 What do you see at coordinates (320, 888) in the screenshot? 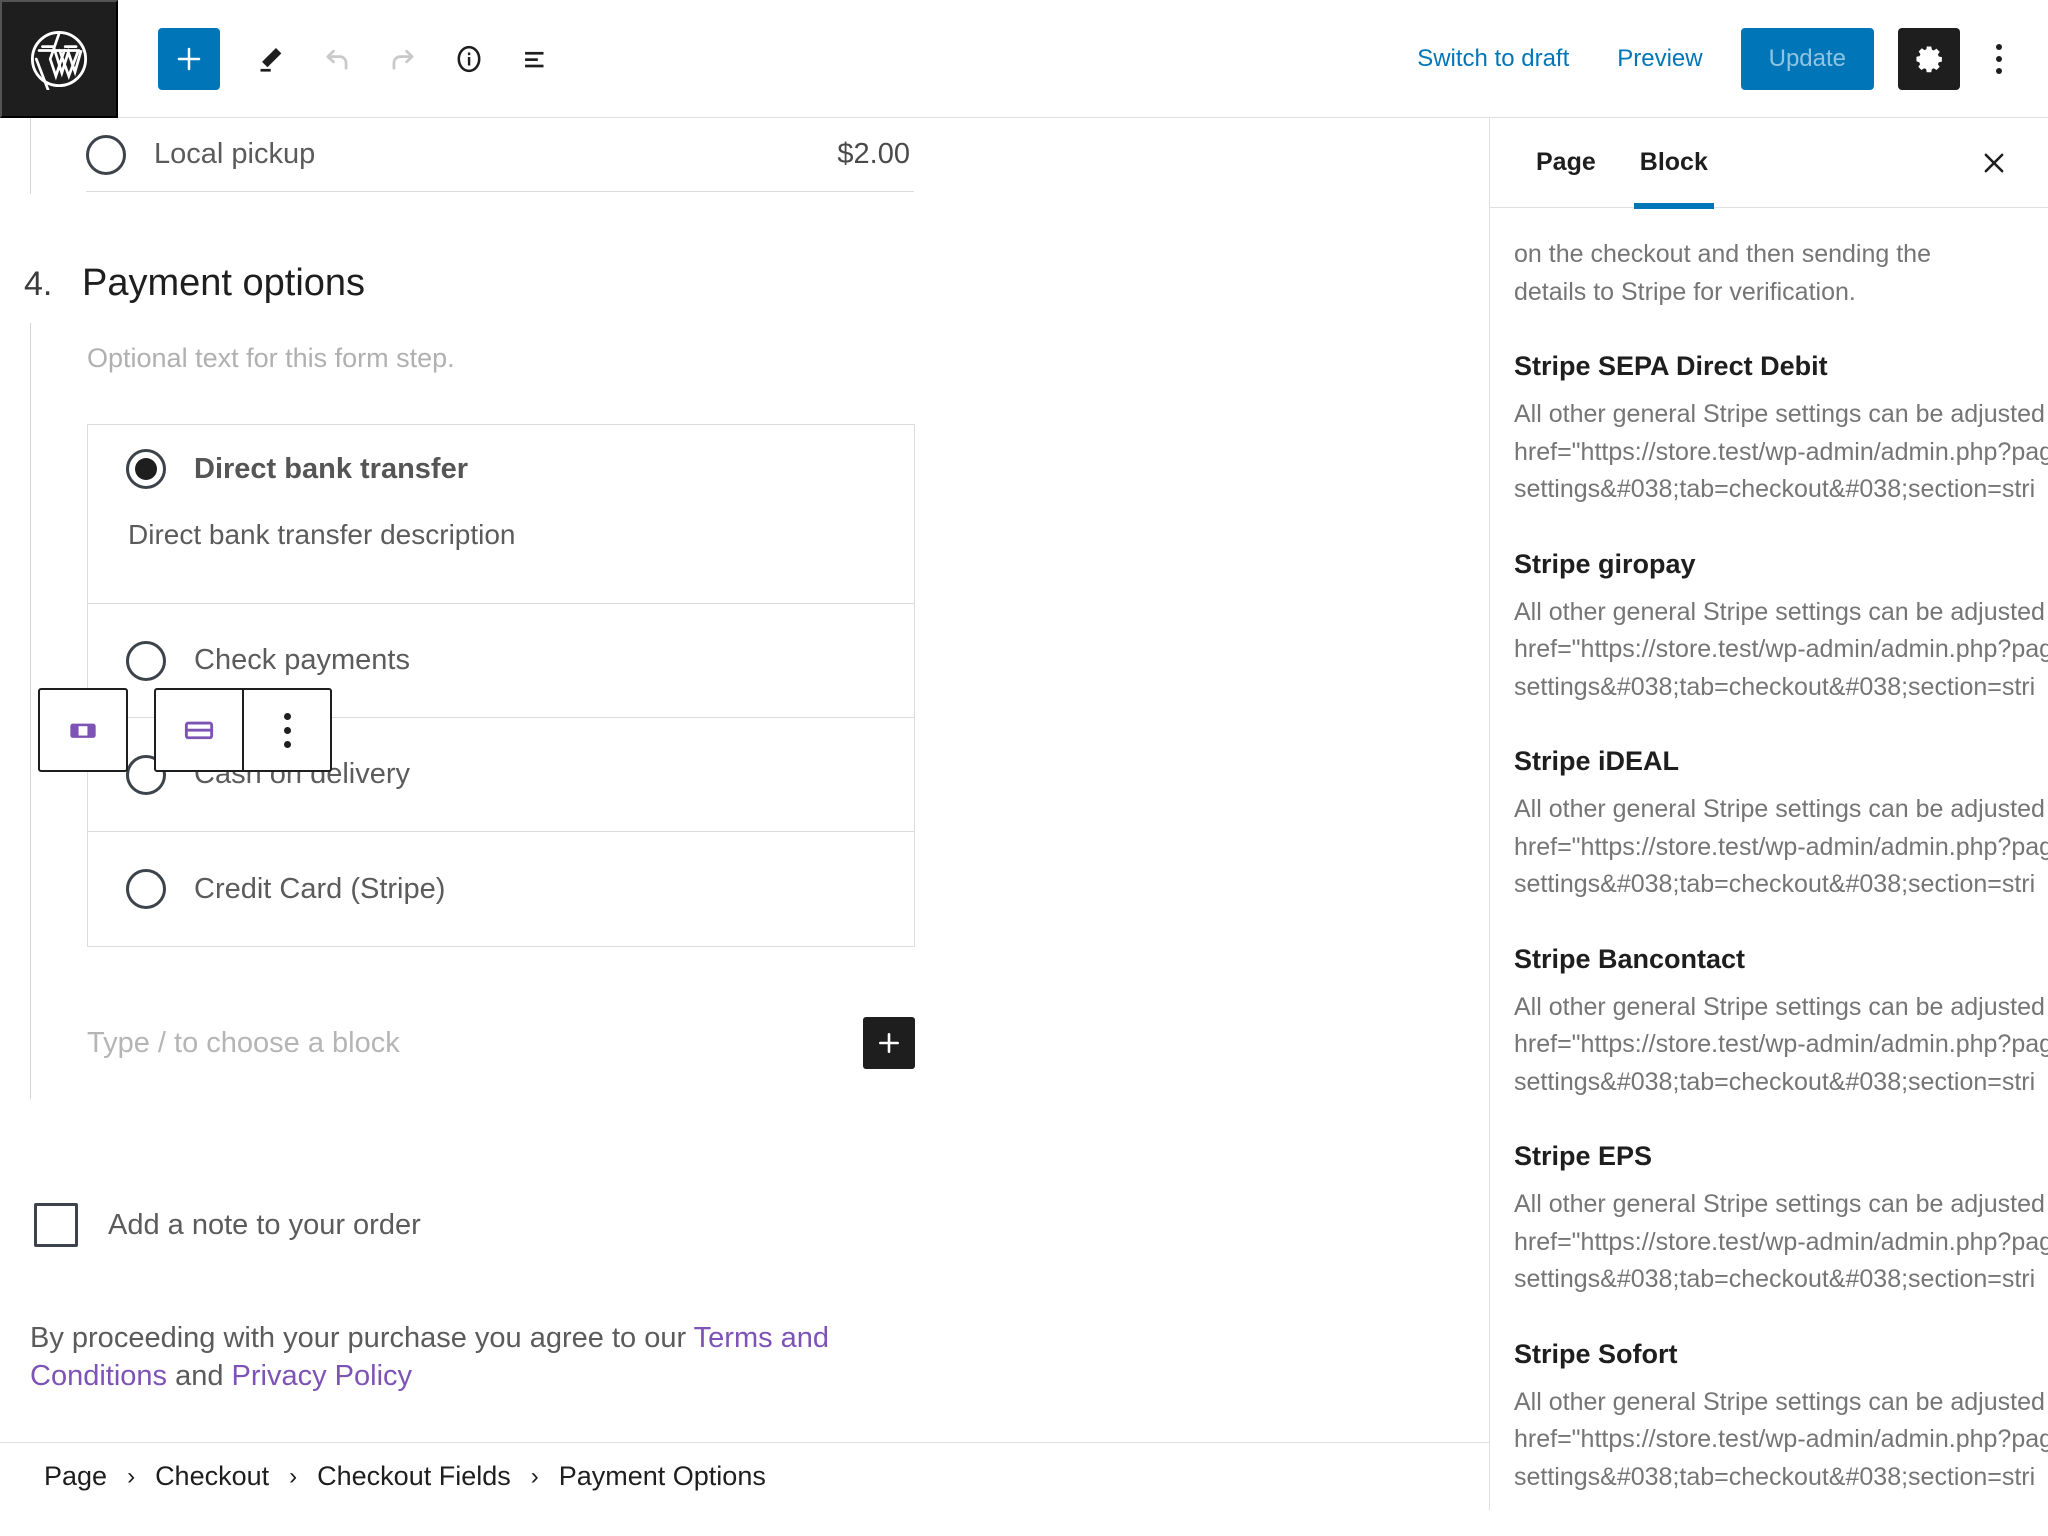
I see `payment-method-label: Credit Card (Stripe)` at bounding box center [320, 888].